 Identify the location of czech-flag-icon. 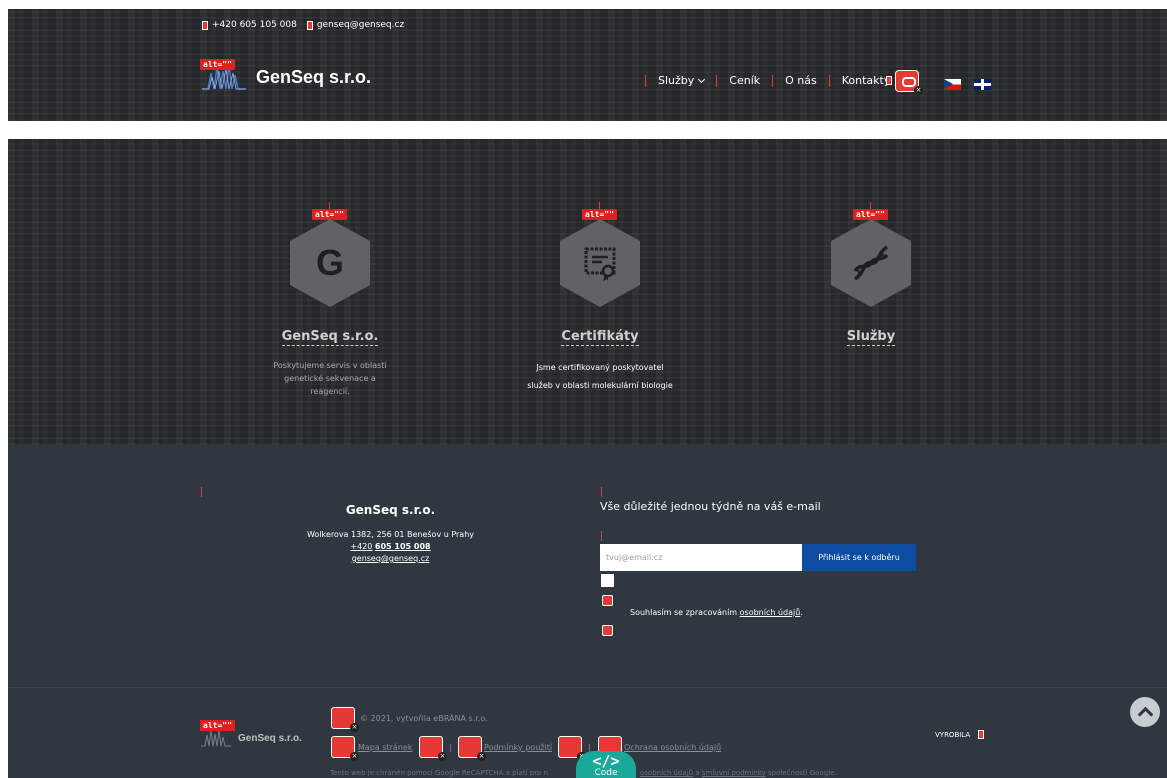
(952, 84).